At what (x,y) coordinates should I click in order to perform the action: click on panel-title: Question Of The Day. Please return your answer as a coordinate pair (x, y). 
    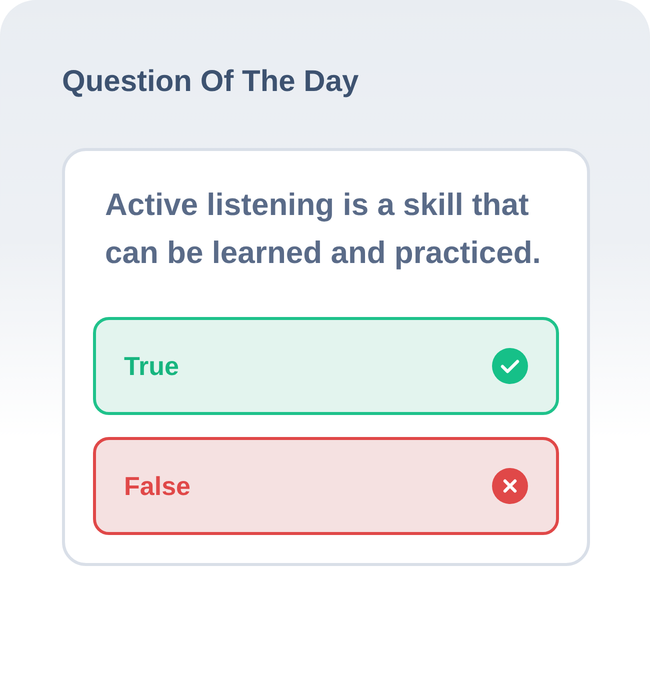
    Looking at the image, I should click on (211, 82).